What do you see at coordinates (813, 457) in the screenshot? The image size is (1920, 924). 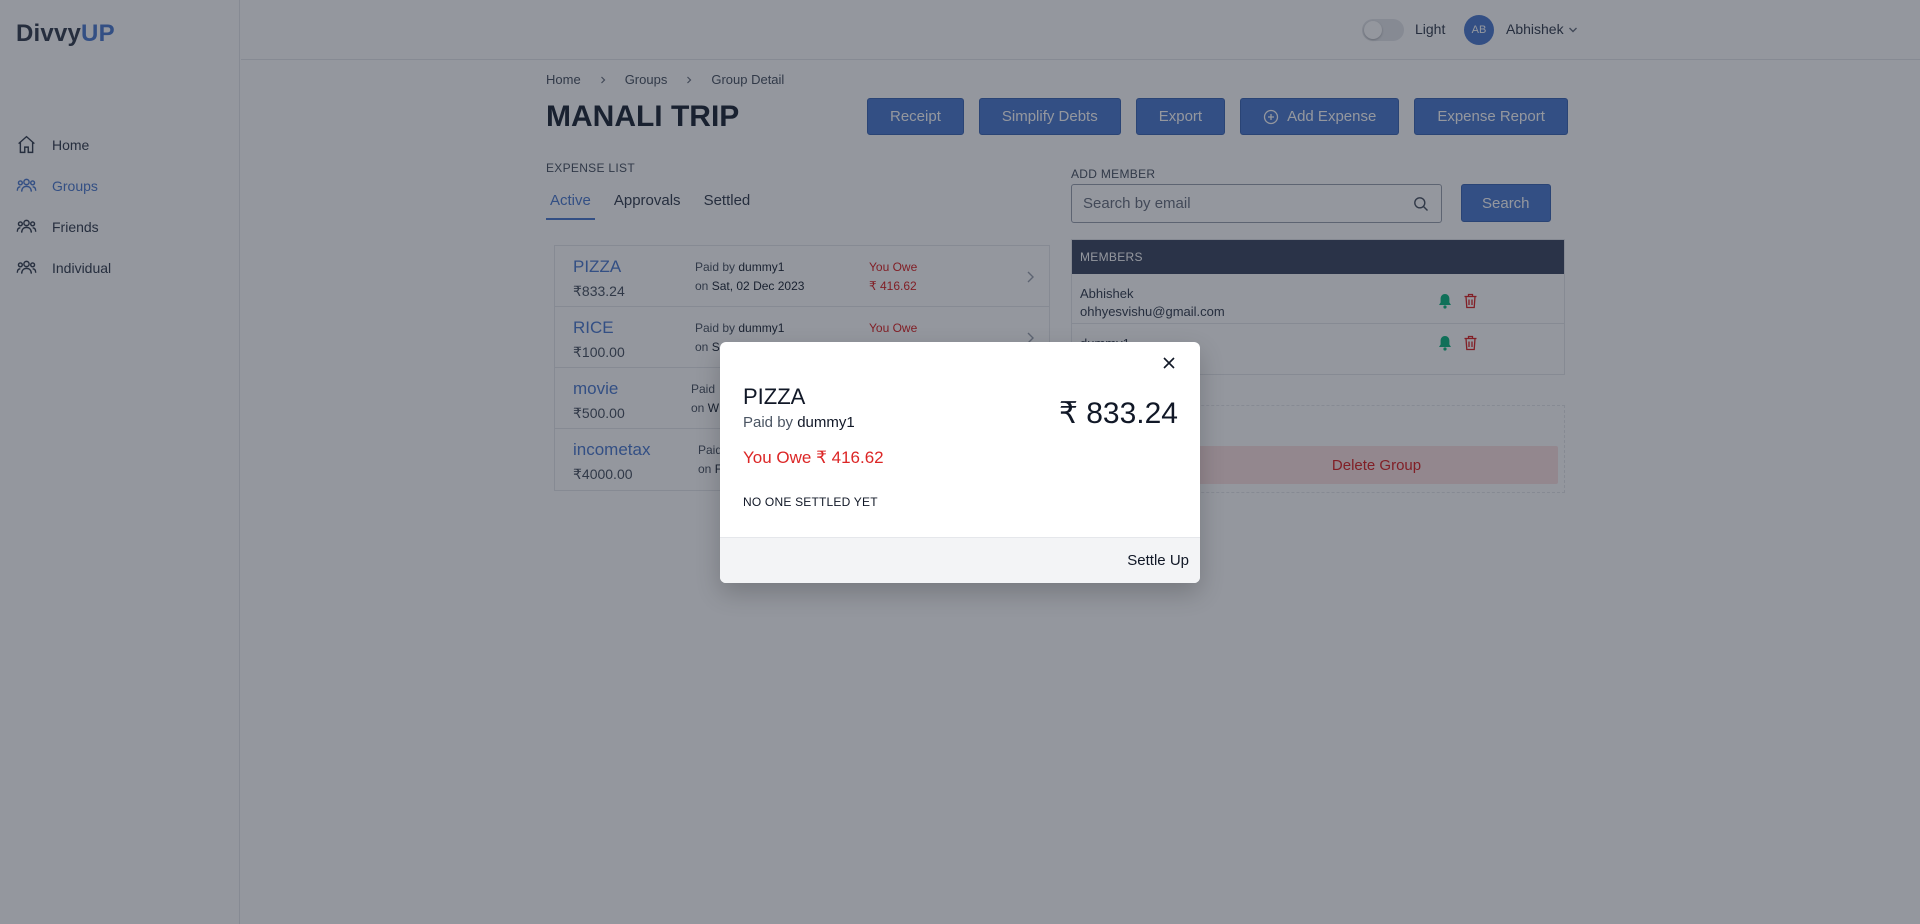 I see `modal-you-owe: You Owe ₹ 416.62` at bounding box center [813, 457].